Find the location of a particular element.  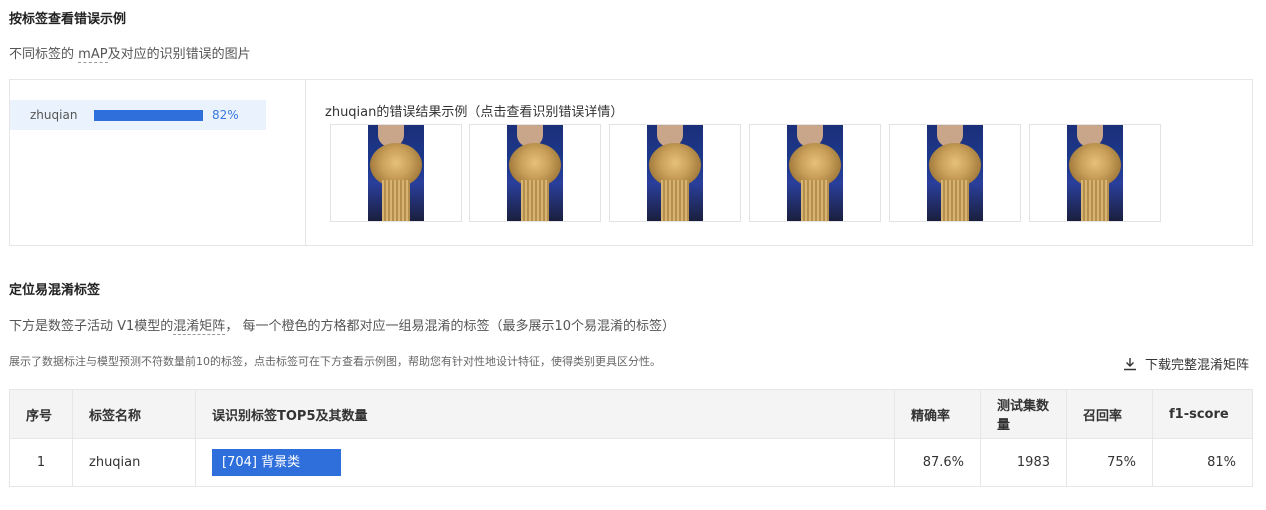

cell-recall: 75% is located at coordinates (1109, 462).